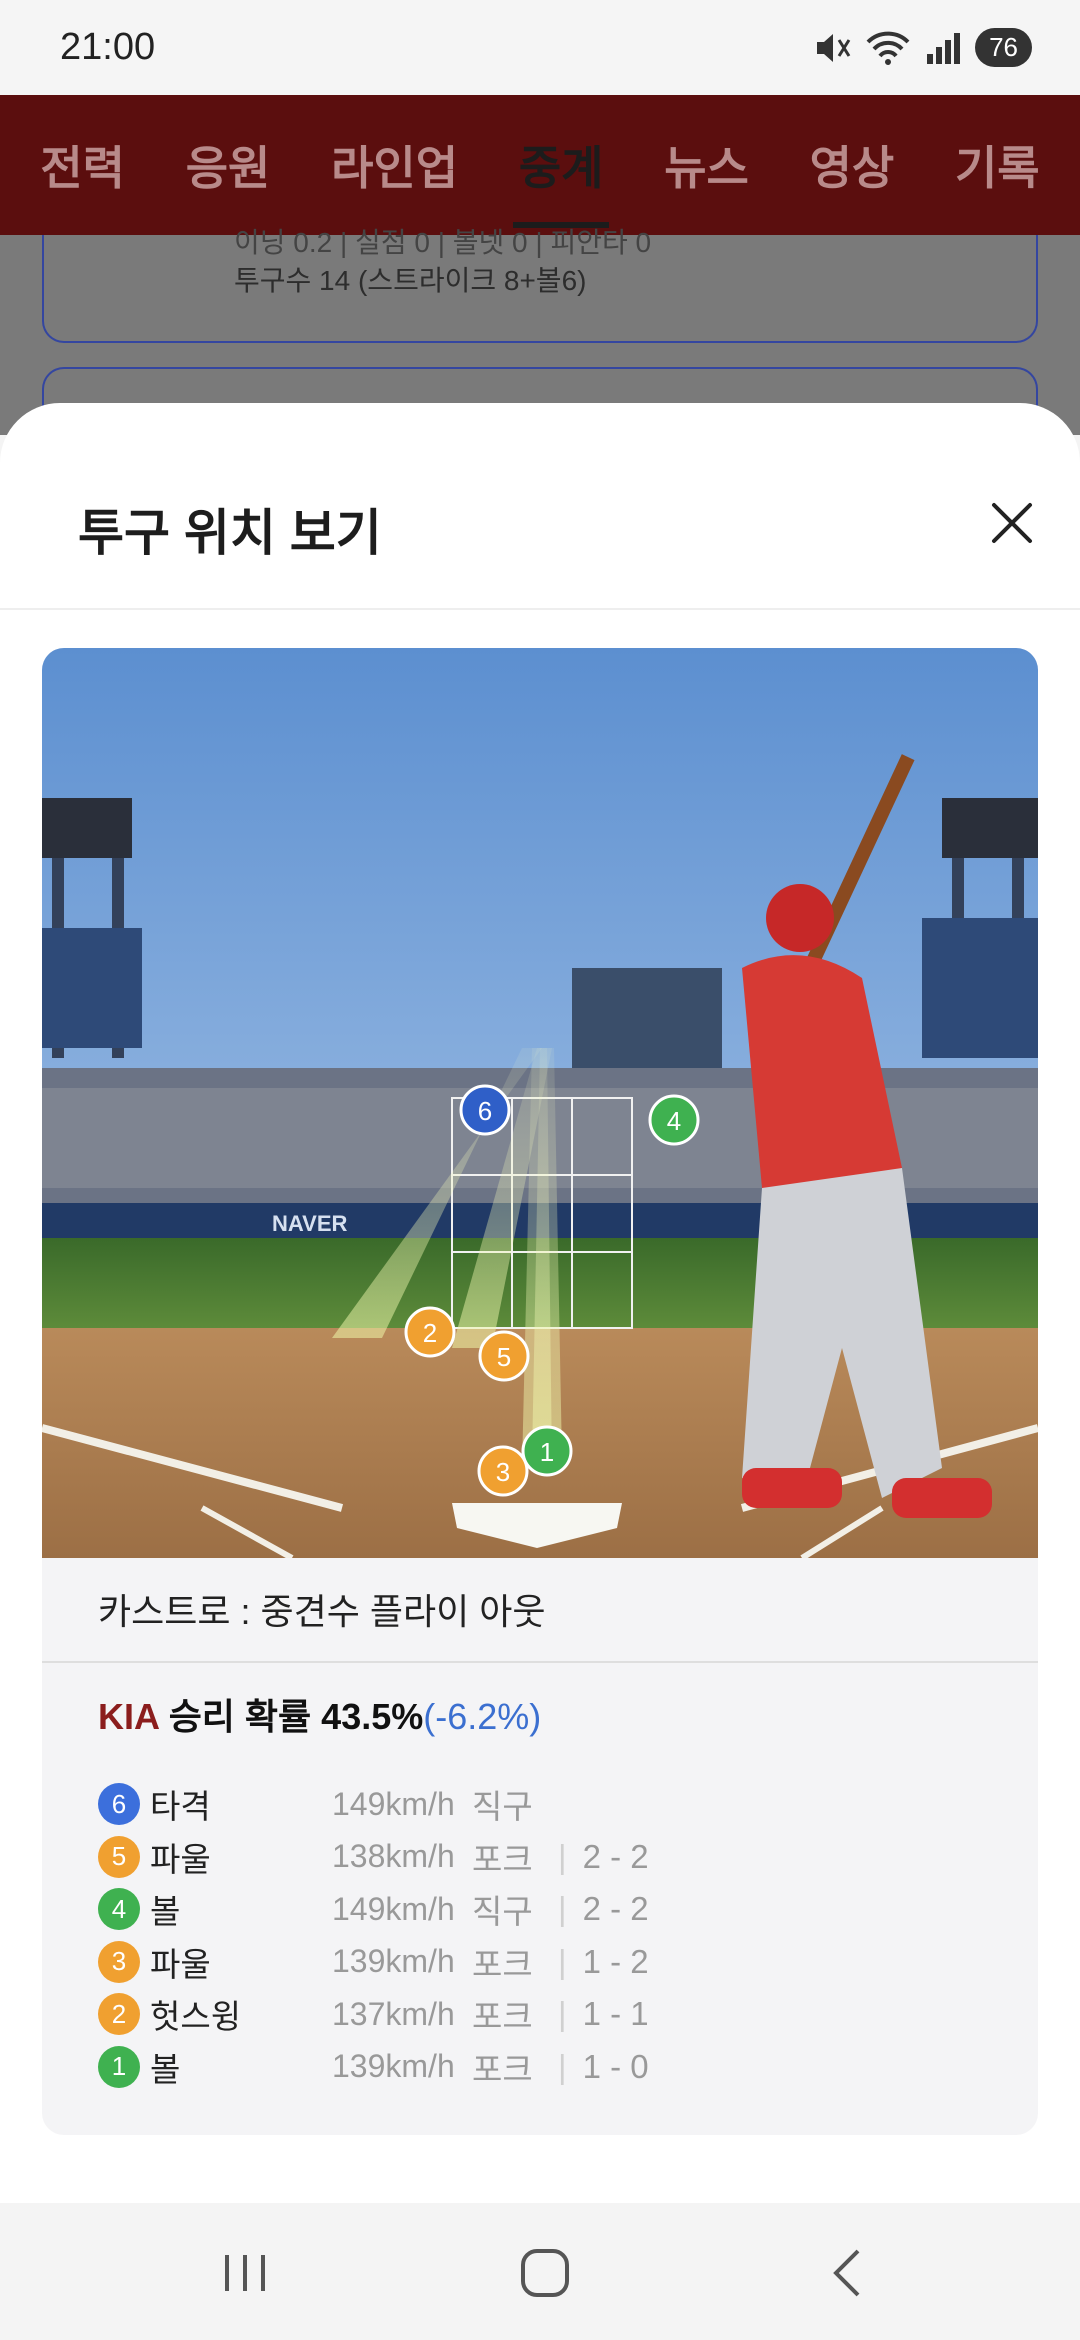  Describe the element at coordinates (119, 1961) in the screenshot. I see `pitch-number-badge: 3` at that location.